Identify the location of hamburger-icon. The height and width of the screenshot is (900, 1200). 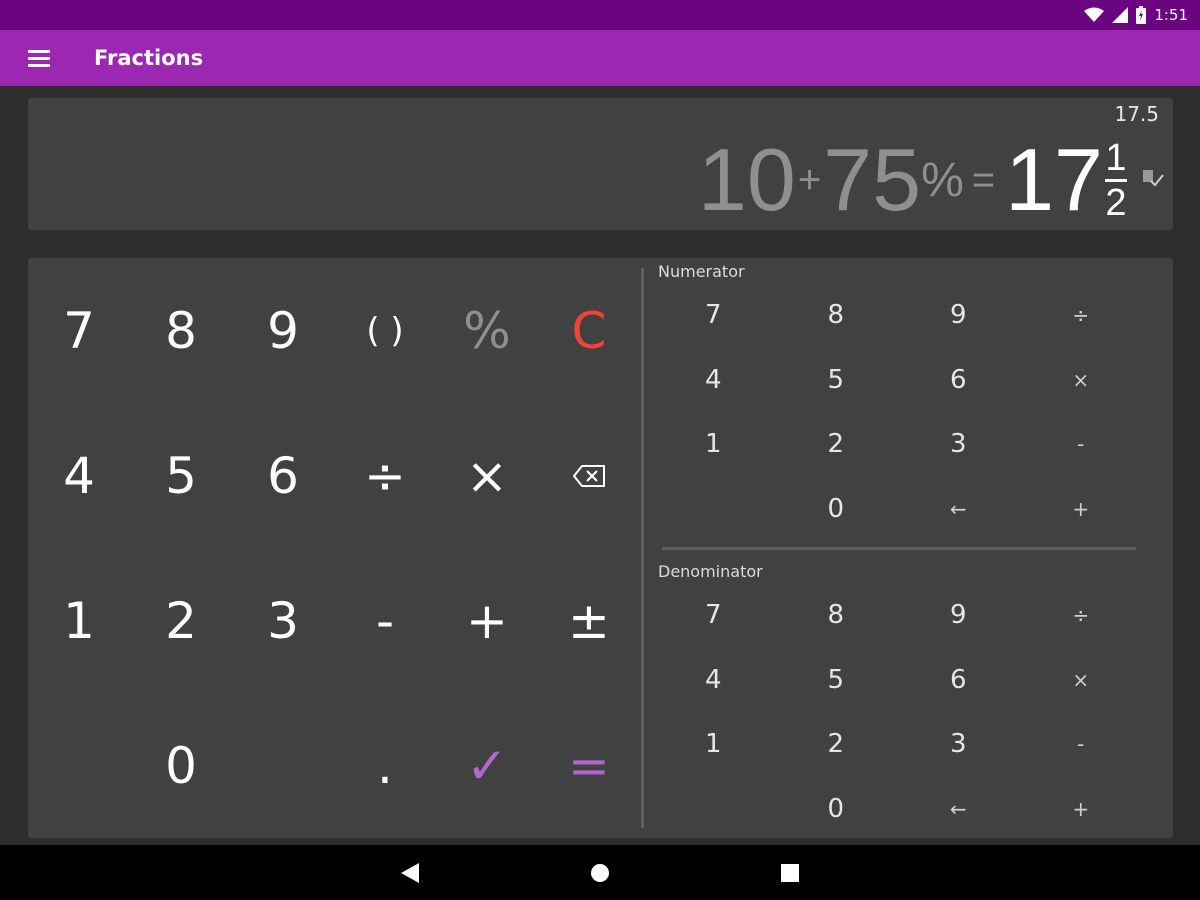
(43, 58).